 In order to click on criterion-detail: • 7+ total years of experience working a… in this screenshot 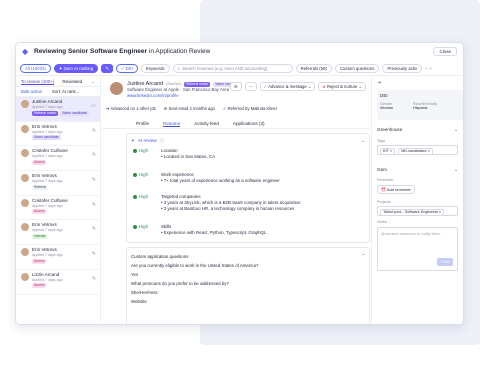, I will do `click(220, 180)`.